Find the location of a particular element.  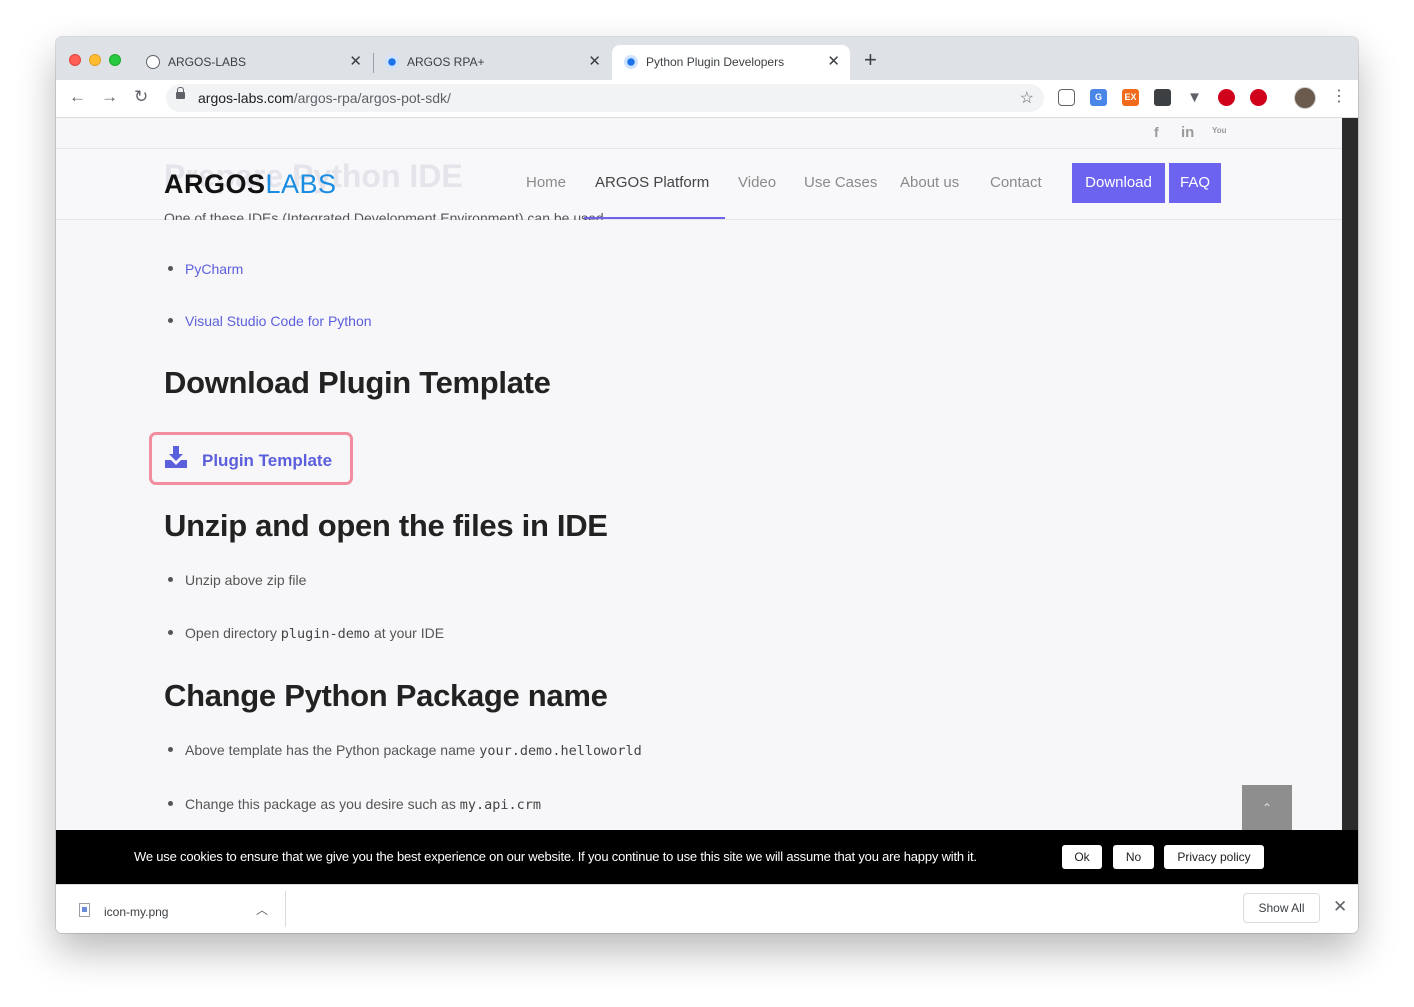

linkedin-icon: in is located at coordinates (1187, 132).